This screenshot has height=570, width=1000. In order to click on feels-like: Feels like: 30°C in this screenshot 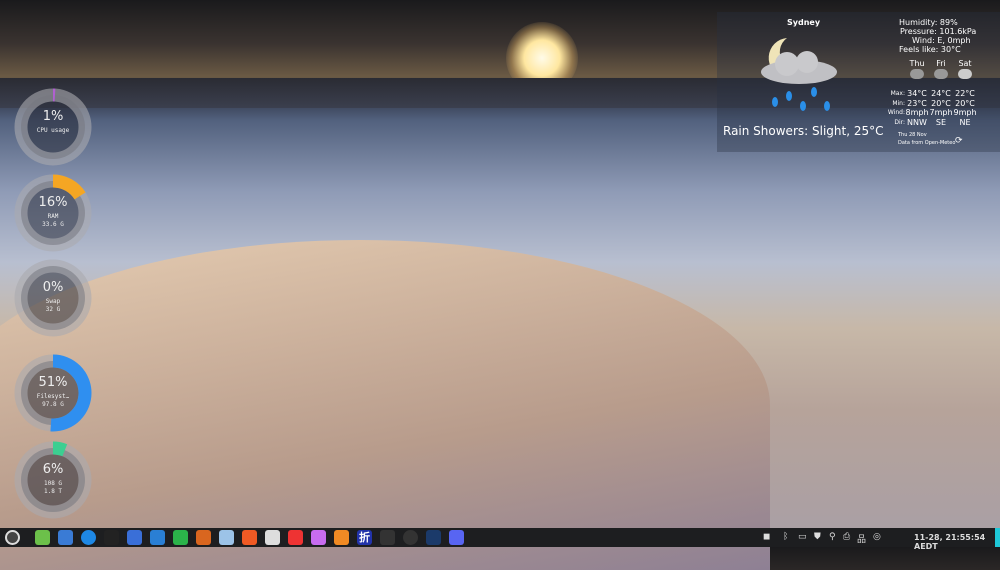, I will do `click(930, 49)`.